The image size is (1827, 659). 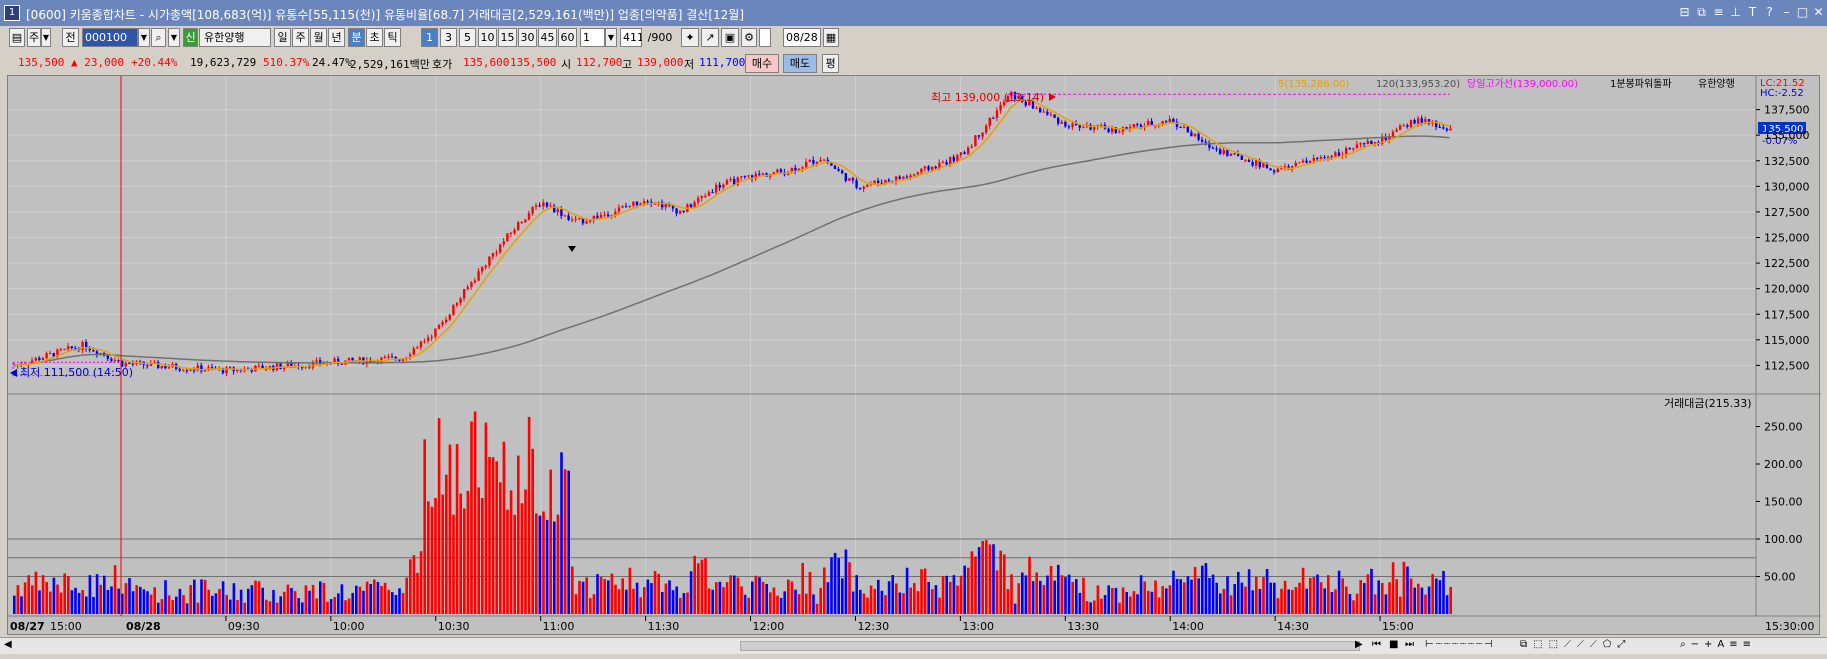 What do you see at coordinates (392, 37) in the screenshot?
I see `period-tick: 틱` at bounding box center [392, 37].